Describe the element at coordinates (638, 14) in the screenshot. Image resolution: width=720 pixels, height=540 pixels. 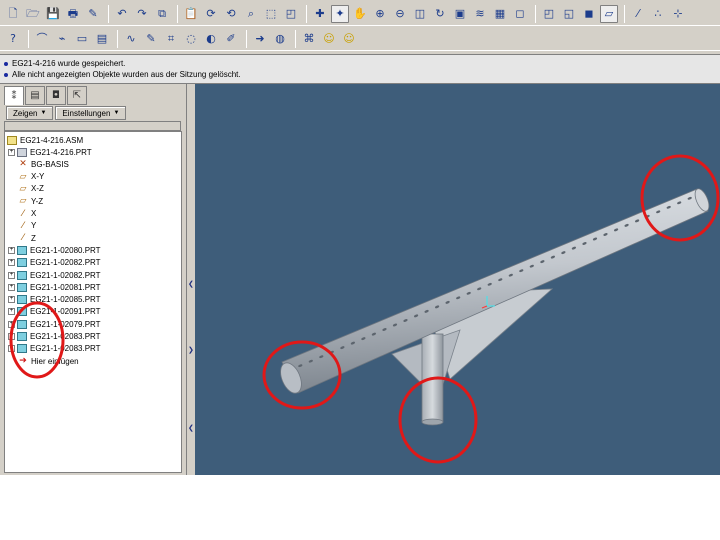
I see `datum-axes-icon: ⁄` at that location.